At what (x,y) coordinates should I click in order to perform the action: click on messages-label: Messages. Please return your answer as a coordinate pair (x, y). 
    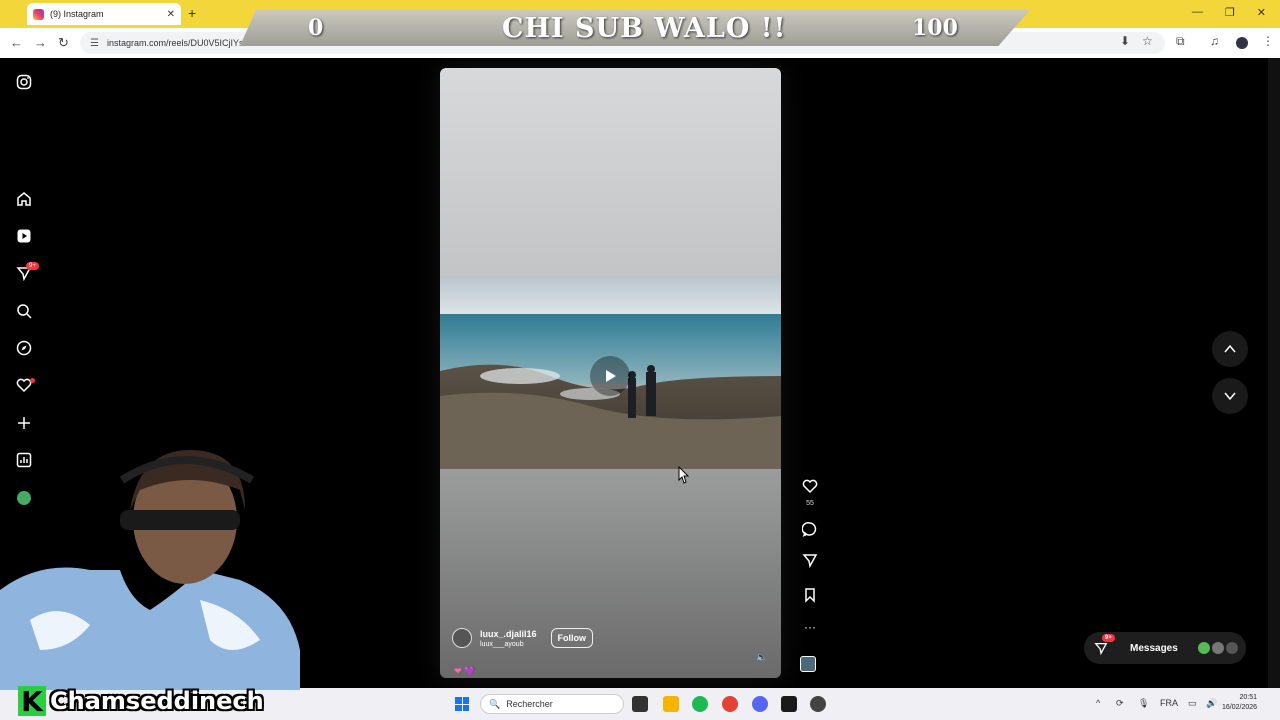
    Looking at the image, I should click on (1154, 648).